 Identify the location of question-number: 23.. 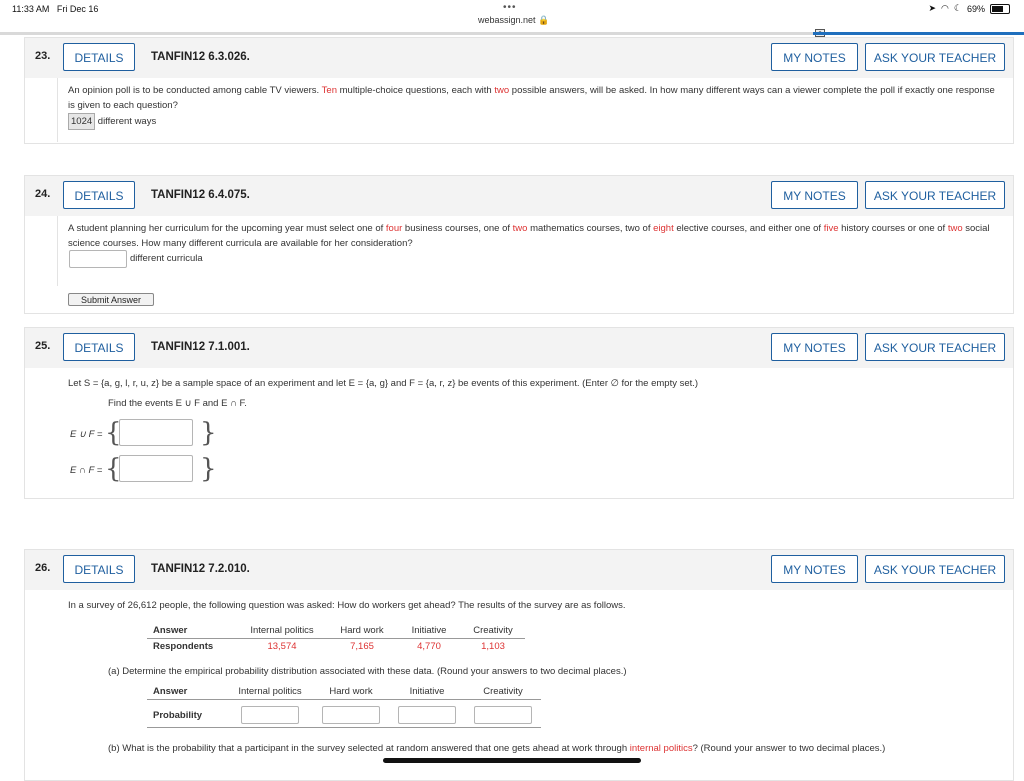
(43, 56).